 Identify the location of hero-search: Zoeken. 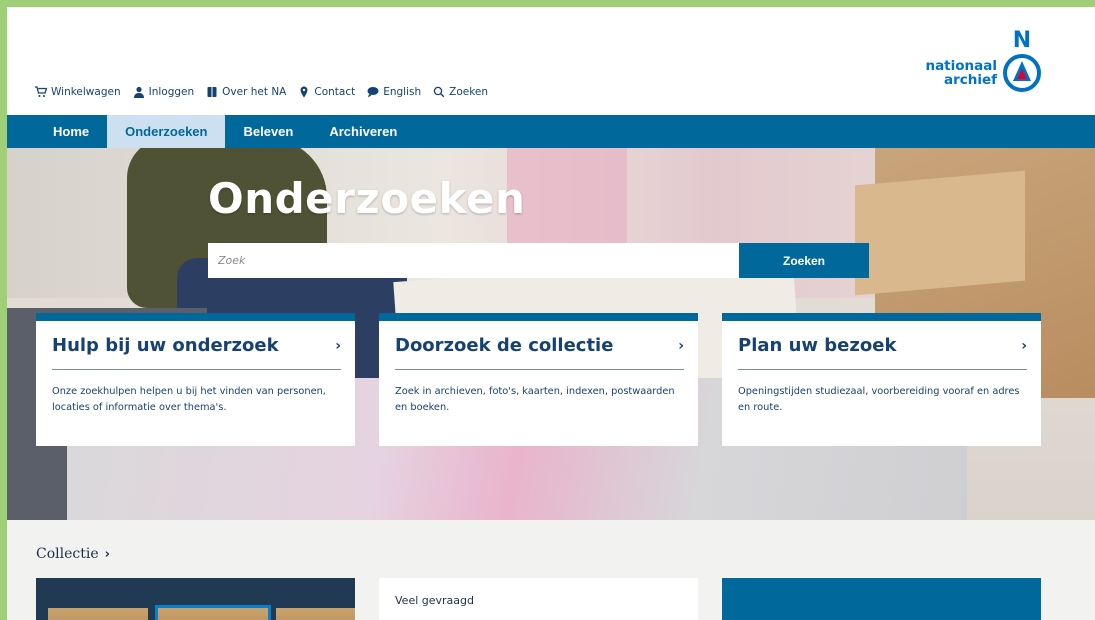
(538, 260).